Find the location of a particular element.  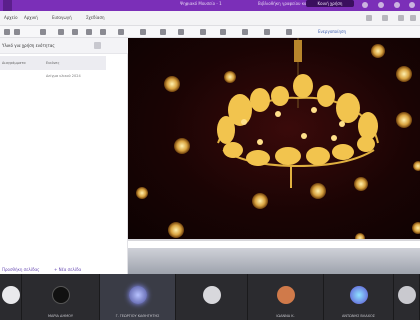

new-page-link: + Νέα σελίδα is located at coordinates (67, 269).